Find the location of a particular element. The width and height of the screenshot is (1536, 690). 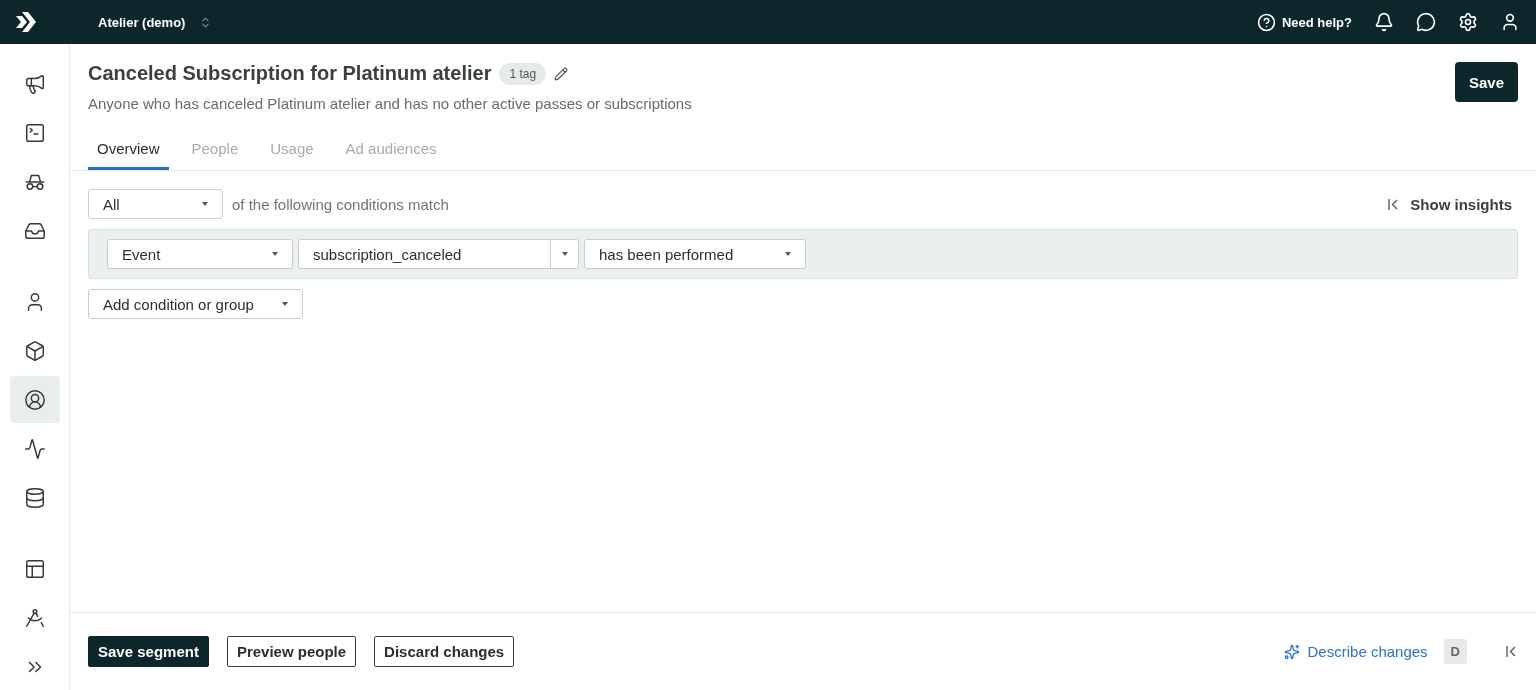

tab: Overview is located at coordinates (128, 151).